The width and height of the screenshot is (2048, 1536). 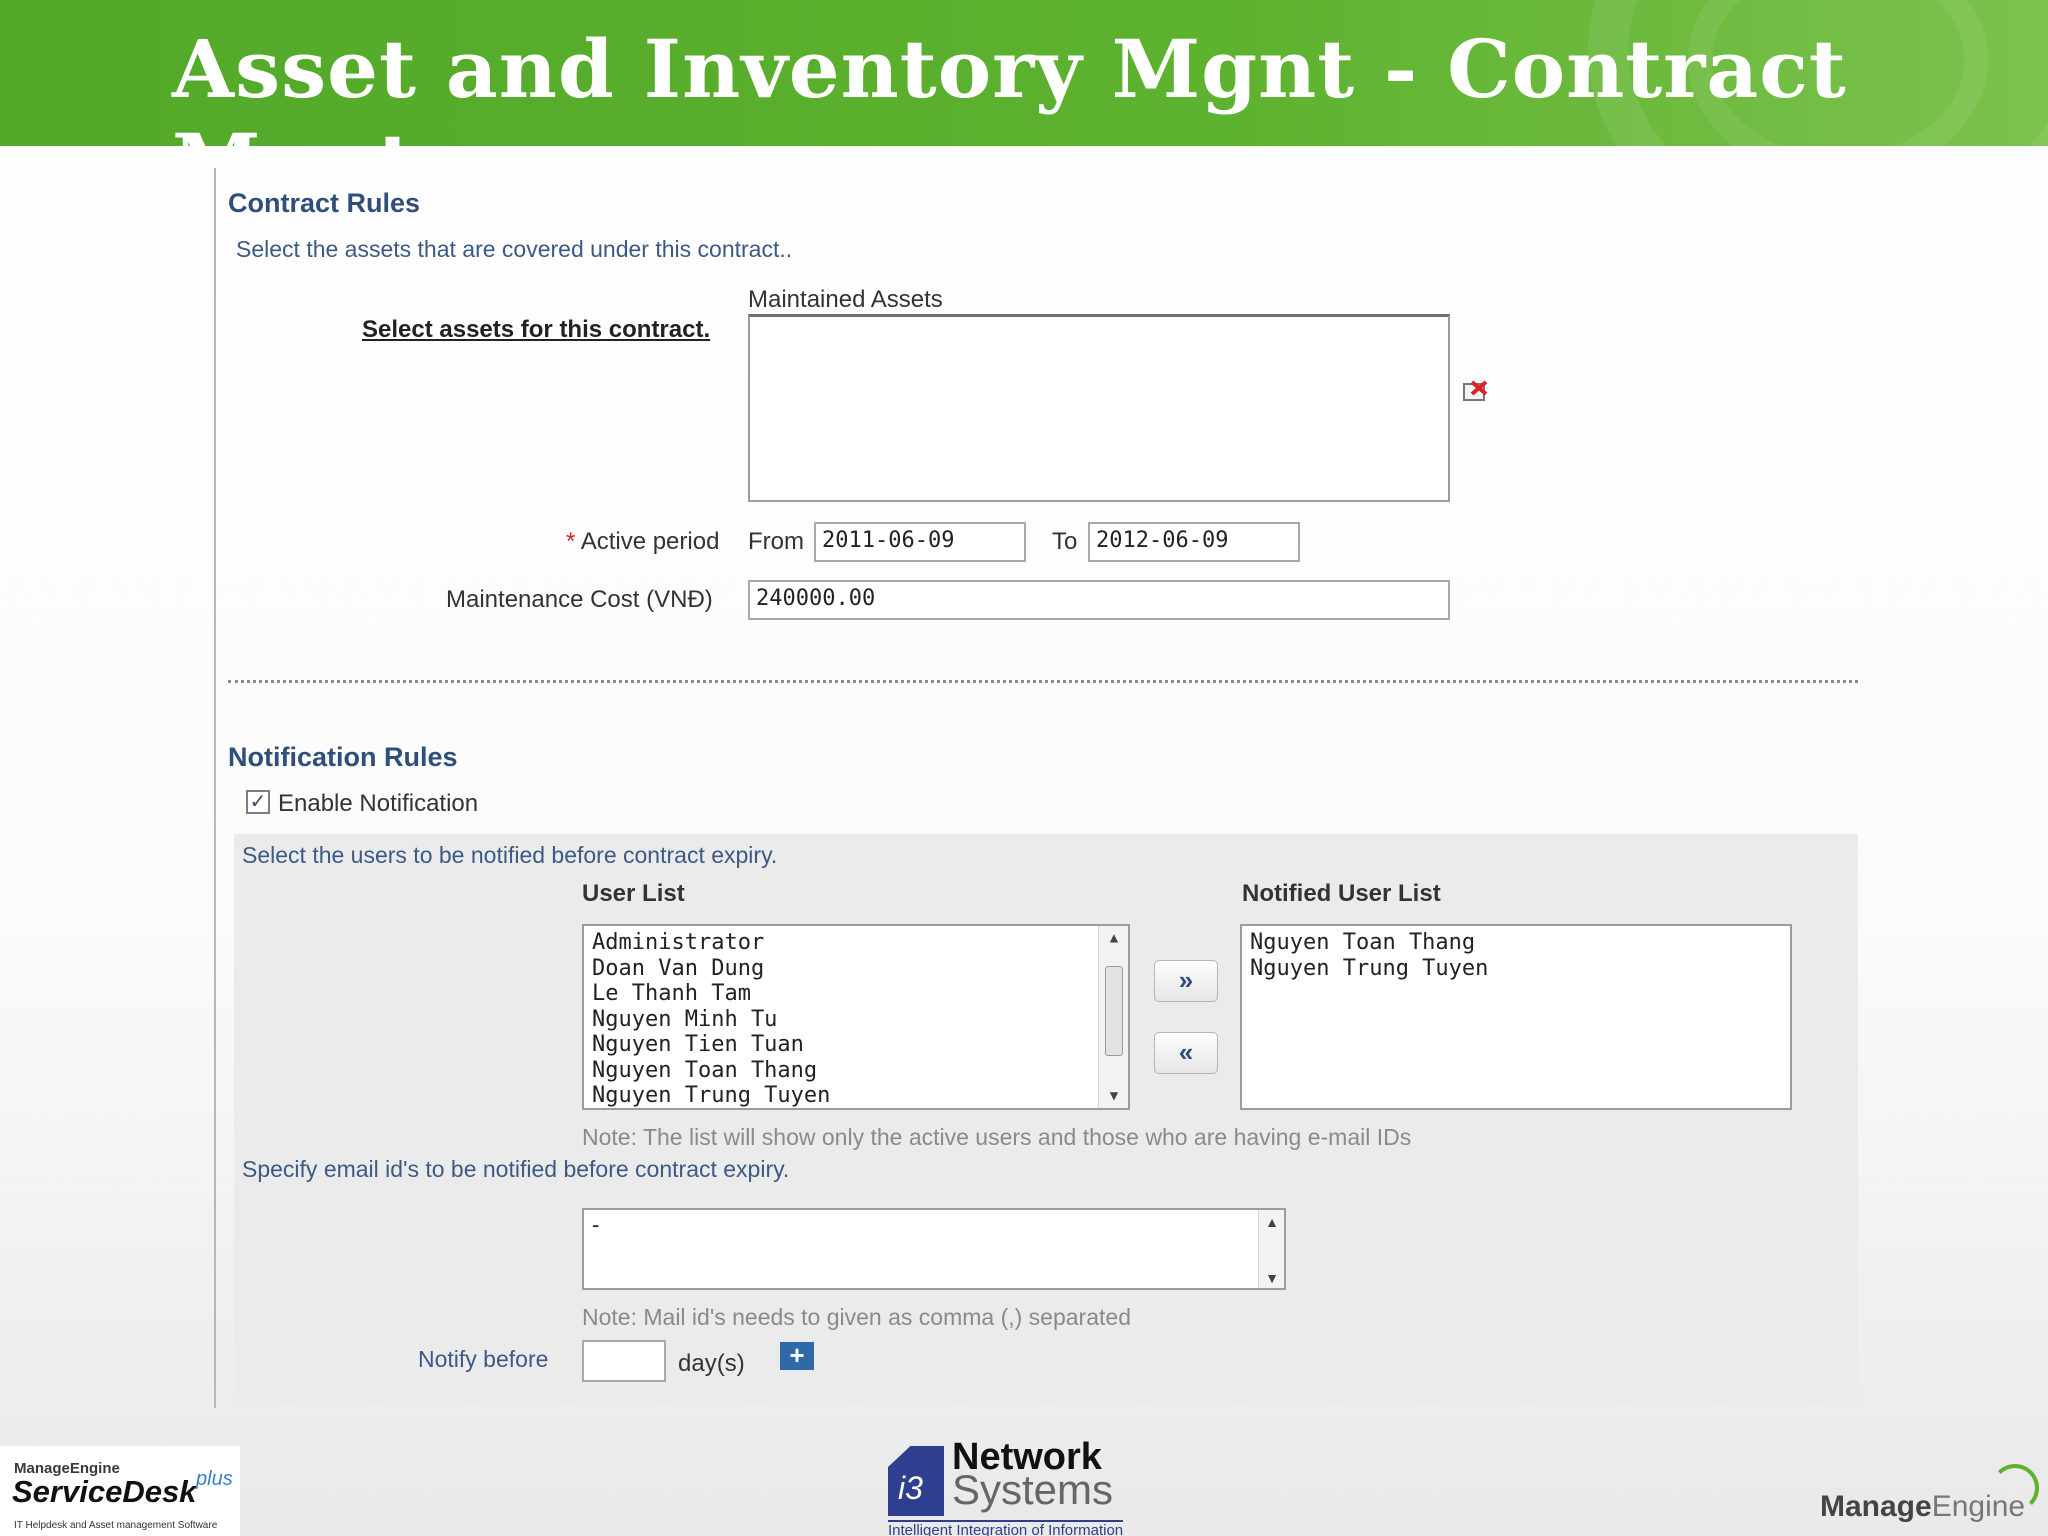 What do you see at coordinates (1065, 541) in the screenshot?
I see `to-label: To` at bounding box center [1065, 541].